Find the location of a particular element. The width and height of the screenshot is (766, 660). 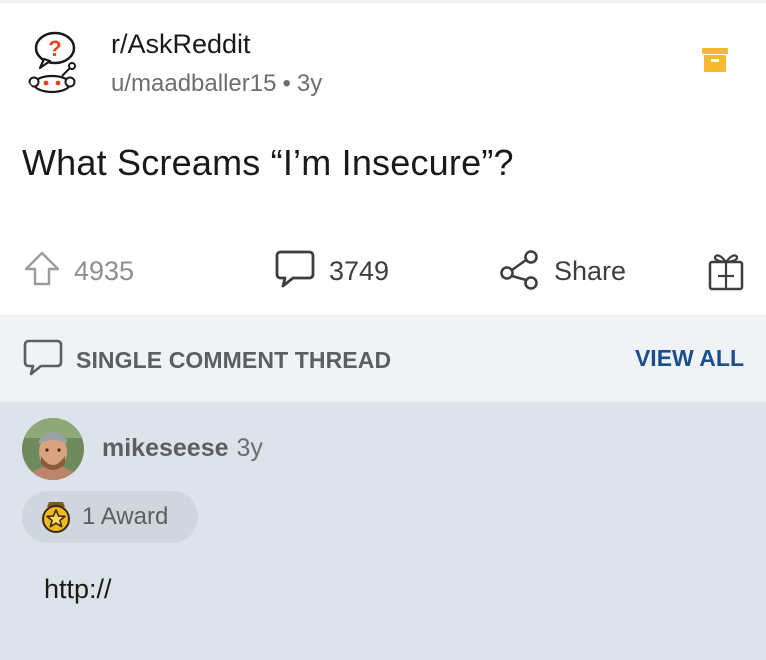

post-author: u/maadballer15 is located at coordinates (193, 83).